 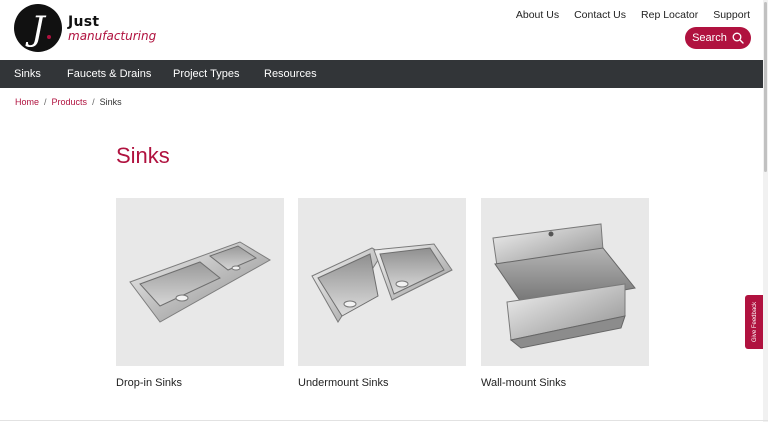 I want to click on breadcrumb: Home / Products / Sinks, so click(x=68, y=102).